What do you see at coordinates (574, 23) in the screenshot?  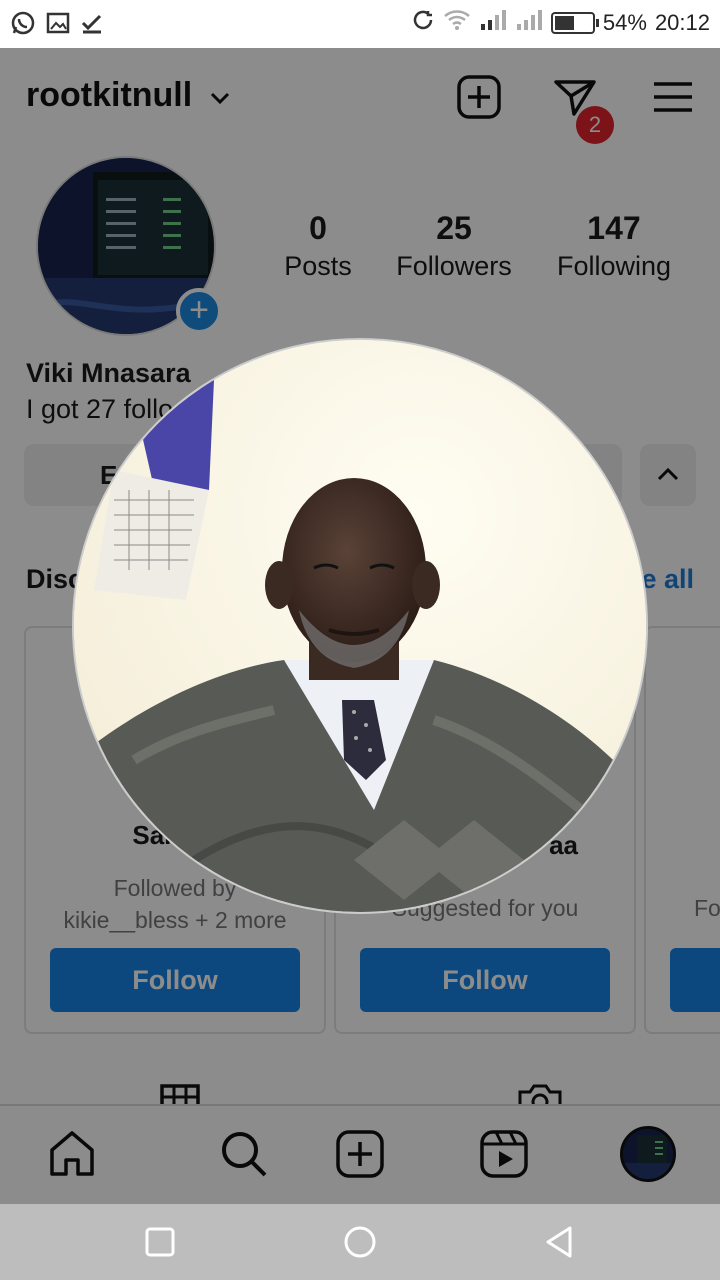 I see `battery-icon` at bounding box center [574, 23].